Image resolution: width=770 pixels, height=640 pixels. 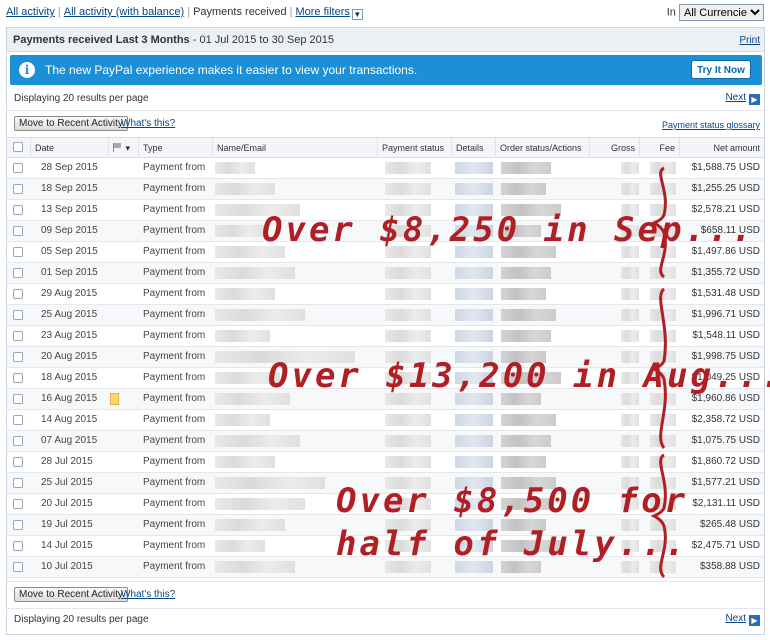 What do you see at coordinates (114, 399) in the screenshot?
I see `note-icon` at bounding box center [114, 399].